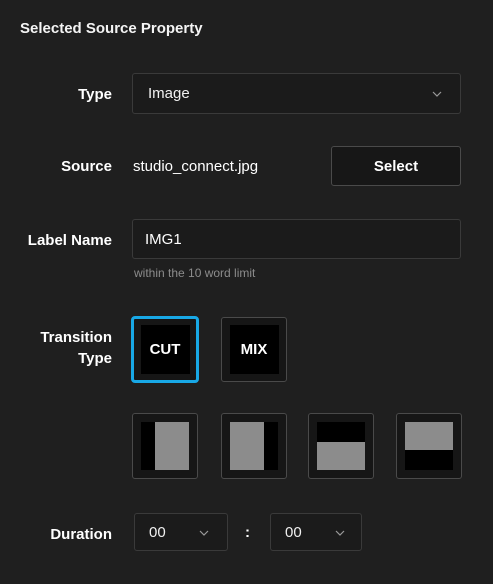 The image size is (493, 584). I want to click on transition-cut-label: CUT, so click(165, 349).